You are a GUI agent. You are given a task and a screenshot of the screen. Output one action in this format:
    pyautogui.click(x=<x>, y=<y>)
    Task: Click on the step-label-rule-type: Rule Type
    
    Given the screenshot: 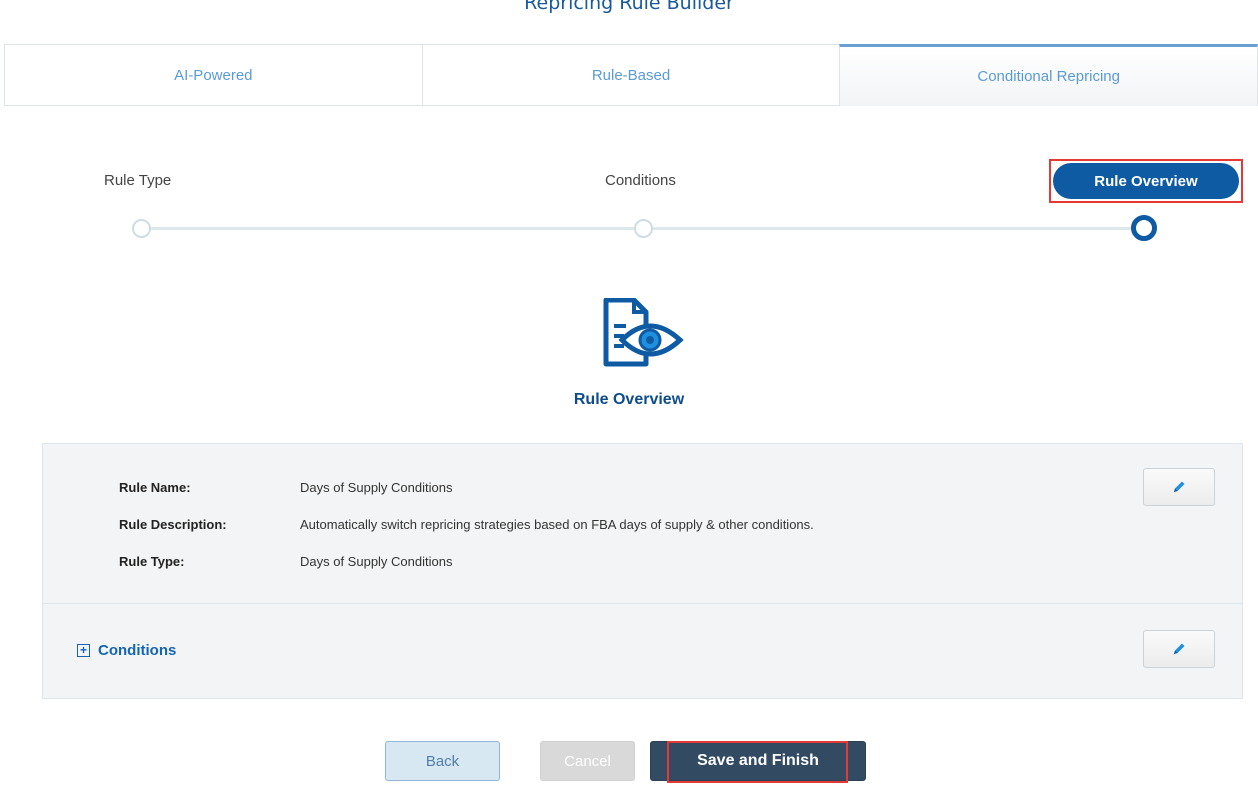 What is the action you would take?
    pyautogui.click(x=137, y=180)
    